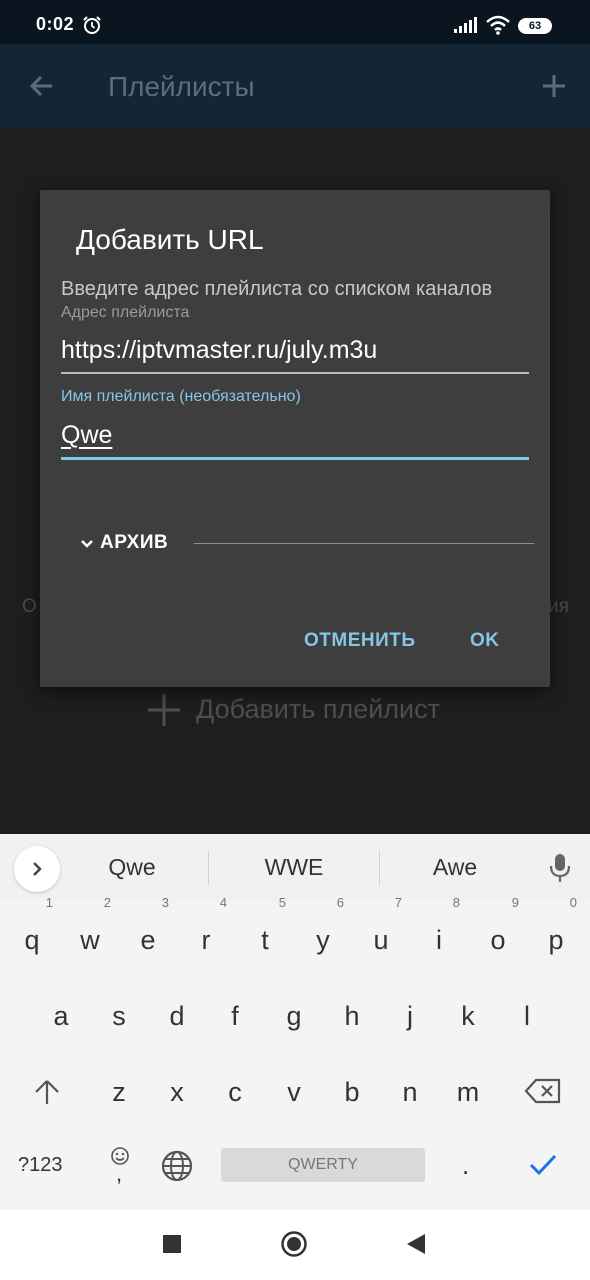 The height and width of the screenshot is (1280, 590). Describe the element at coordinates (465, 1165) in the screenshot. I see `period-key: .` at that location.